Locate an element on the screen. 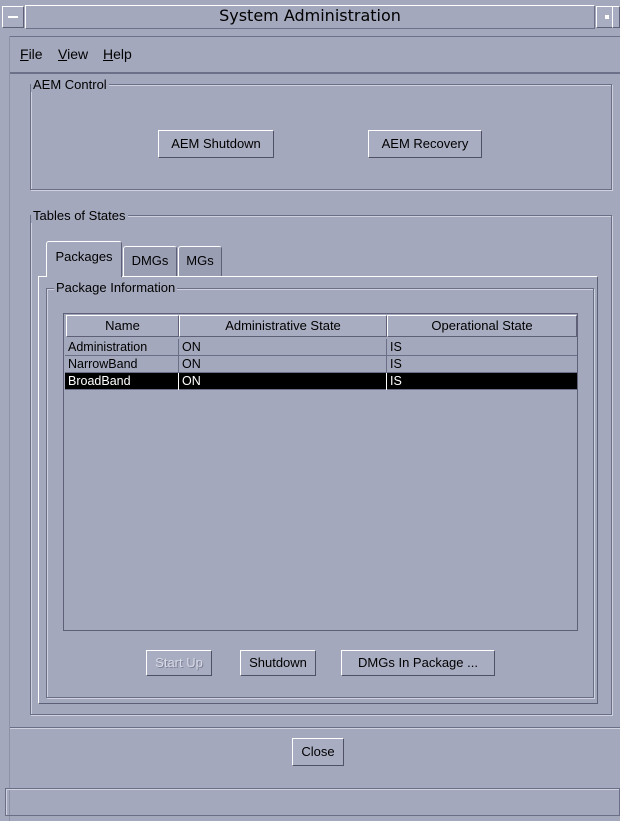 This screenshot has height=821, width=620. aem-control-group is located at coordinates (321, 137).